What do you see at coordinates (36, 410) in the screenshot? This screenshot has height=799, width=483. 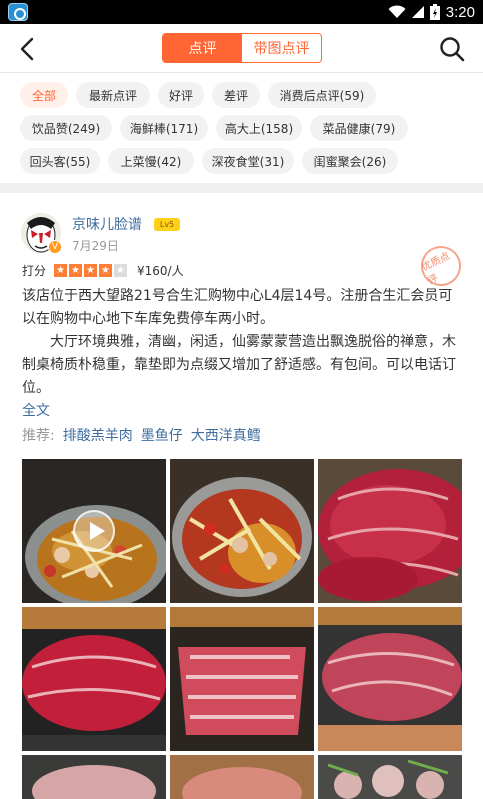 I see `expand-full-text-link: 全文` at bounding box center [36, 410].